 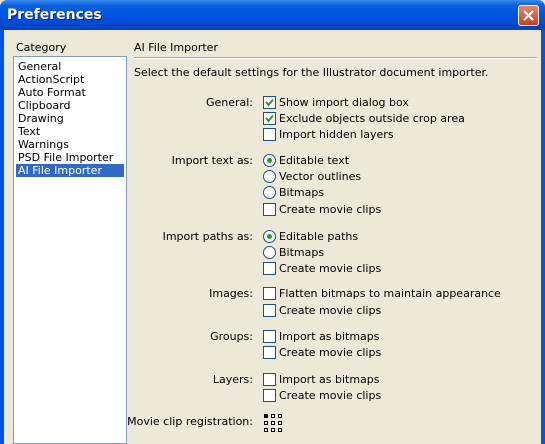 What do you see at coordinates (320, 176) in the screenshot?
I see `text-vector-label: Vector outlines` at bounding box center [320, 176].